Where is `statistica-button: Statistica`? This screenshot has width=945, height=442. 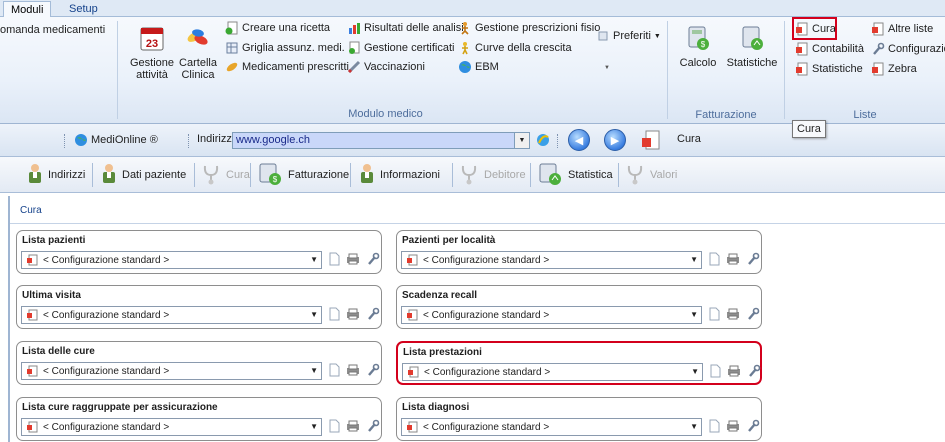 statistica-button: Statistica is located at coordinates (574, 175).